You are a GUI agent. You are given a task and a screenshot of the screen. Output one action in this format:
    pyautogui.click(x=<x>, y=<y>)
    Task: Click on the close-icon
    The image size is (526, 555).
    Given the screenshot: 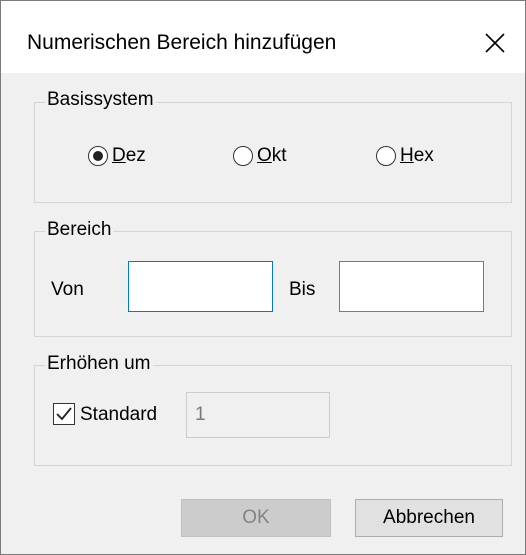 What is the action you would take?
    pyautogui.click(x=495, y=43)
    